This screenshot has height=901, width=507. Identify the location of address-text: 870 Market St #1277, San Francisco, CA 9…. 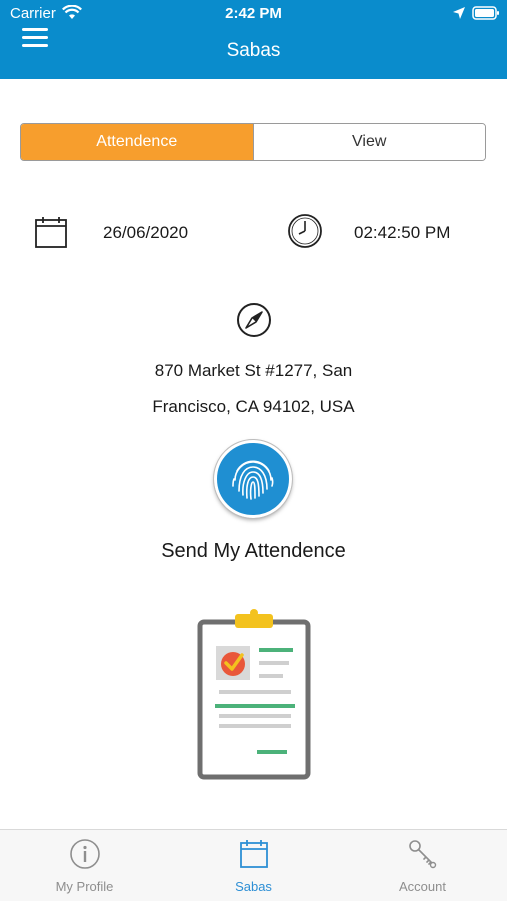
(253, 389).